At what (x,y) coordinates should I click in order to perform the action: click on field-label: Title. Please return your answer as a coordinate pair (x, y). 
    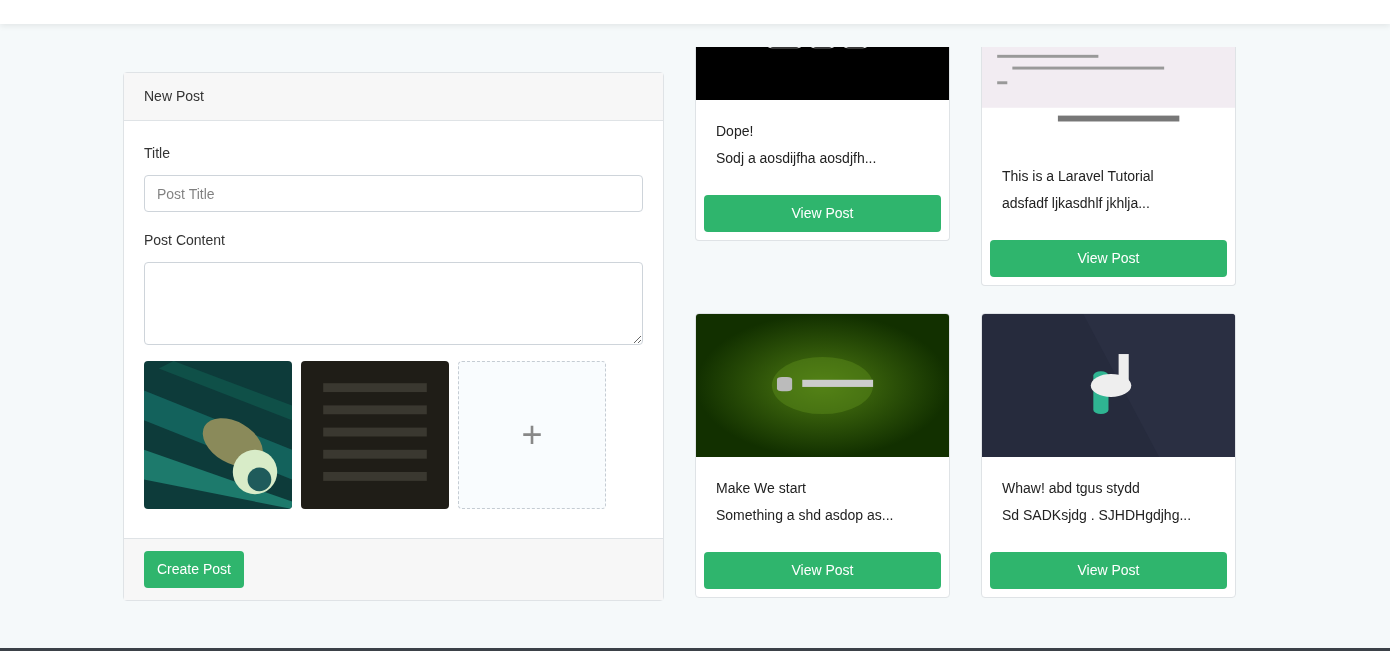
    Looking at the image, I should click on (157, 153).